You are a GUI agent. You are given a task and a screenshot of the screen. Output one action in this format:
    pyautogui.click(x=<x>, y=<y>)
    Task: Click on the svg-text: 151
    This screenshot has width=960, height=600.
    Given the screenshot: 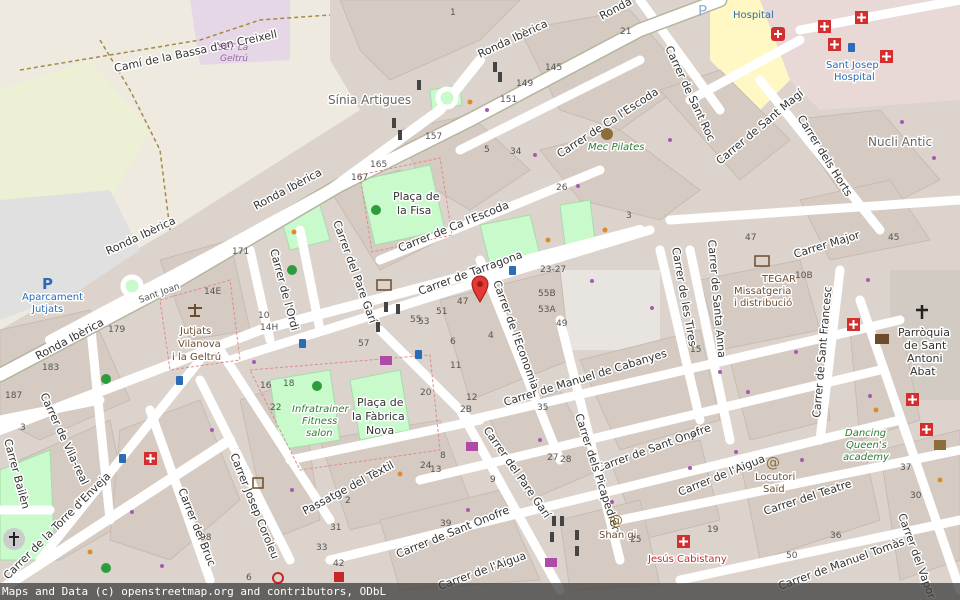 What is the action you would take?
    pyautogui.click(x=508, y=100)
    